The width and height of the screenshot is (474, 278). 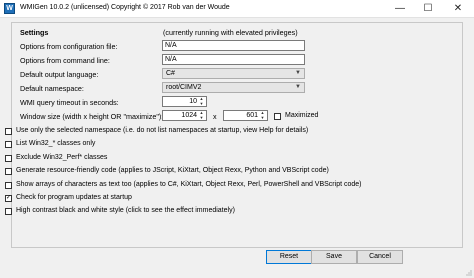 What do you see at coordinates (170, 73) in the screenshot?
I see `output-language-value: C#` at bounding box center [170, 73].